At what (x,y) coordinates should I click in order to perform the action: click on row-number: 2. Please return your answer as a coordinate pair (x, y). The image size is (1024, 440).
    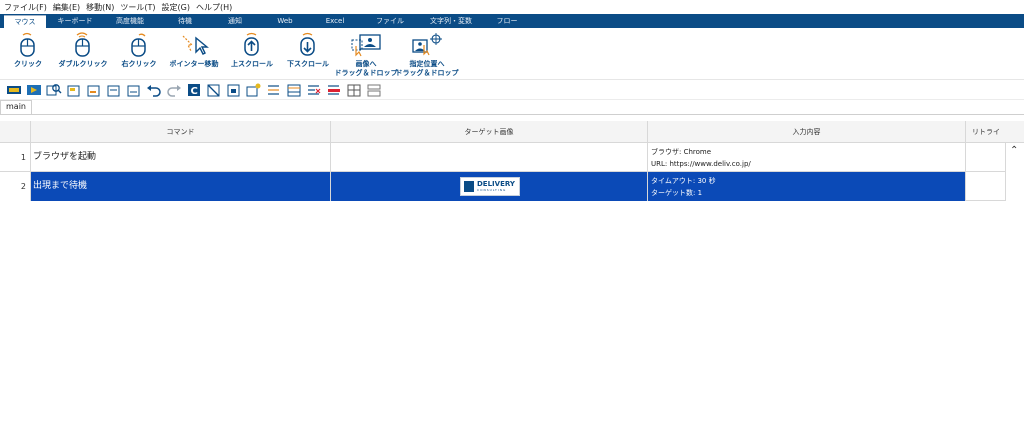
    Looking at the image, I should click on (15, 186).